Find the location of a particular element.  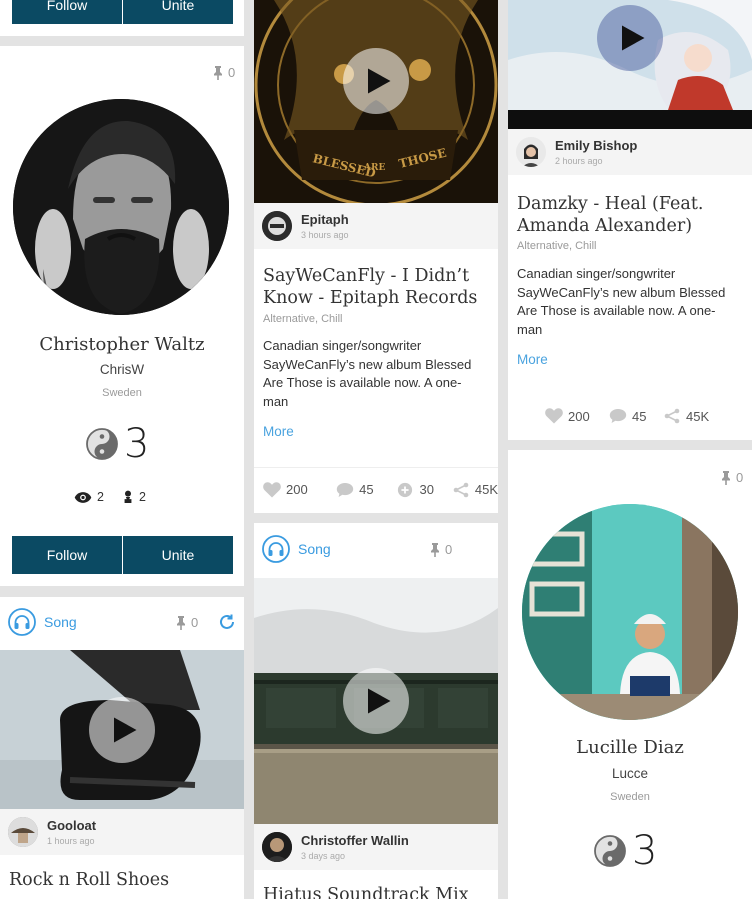

post-time: 1 hours ago is located at coordinates (71, 841).